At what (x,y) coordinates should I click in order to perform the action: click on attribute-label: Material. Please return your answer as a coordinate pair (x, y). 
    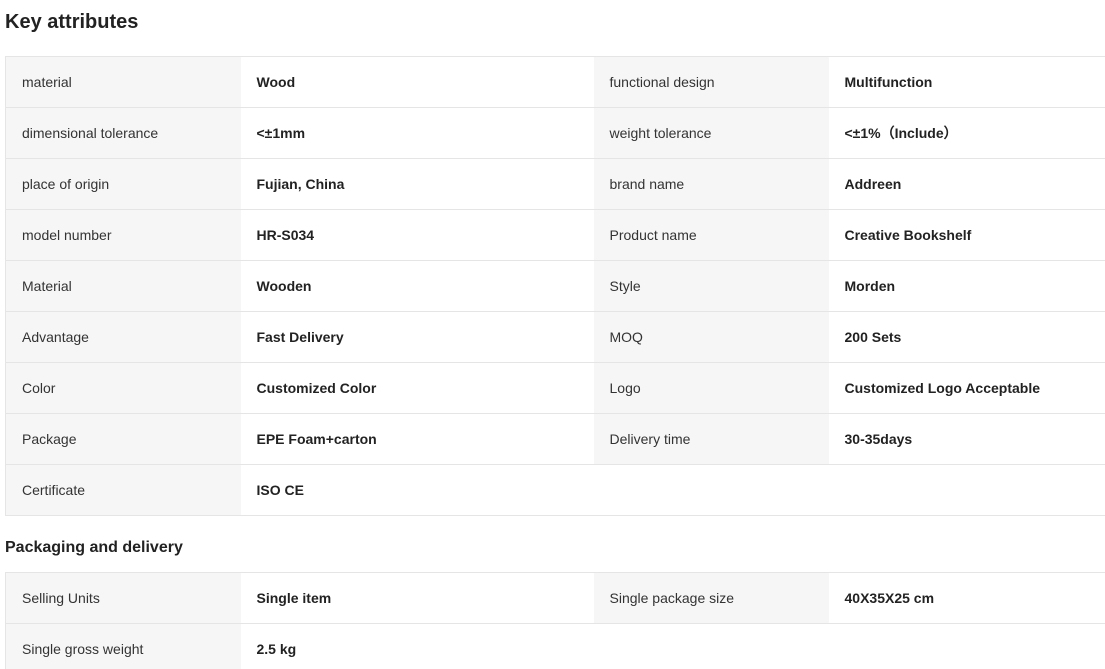
    Looking at the image, I should click on (123, 286).